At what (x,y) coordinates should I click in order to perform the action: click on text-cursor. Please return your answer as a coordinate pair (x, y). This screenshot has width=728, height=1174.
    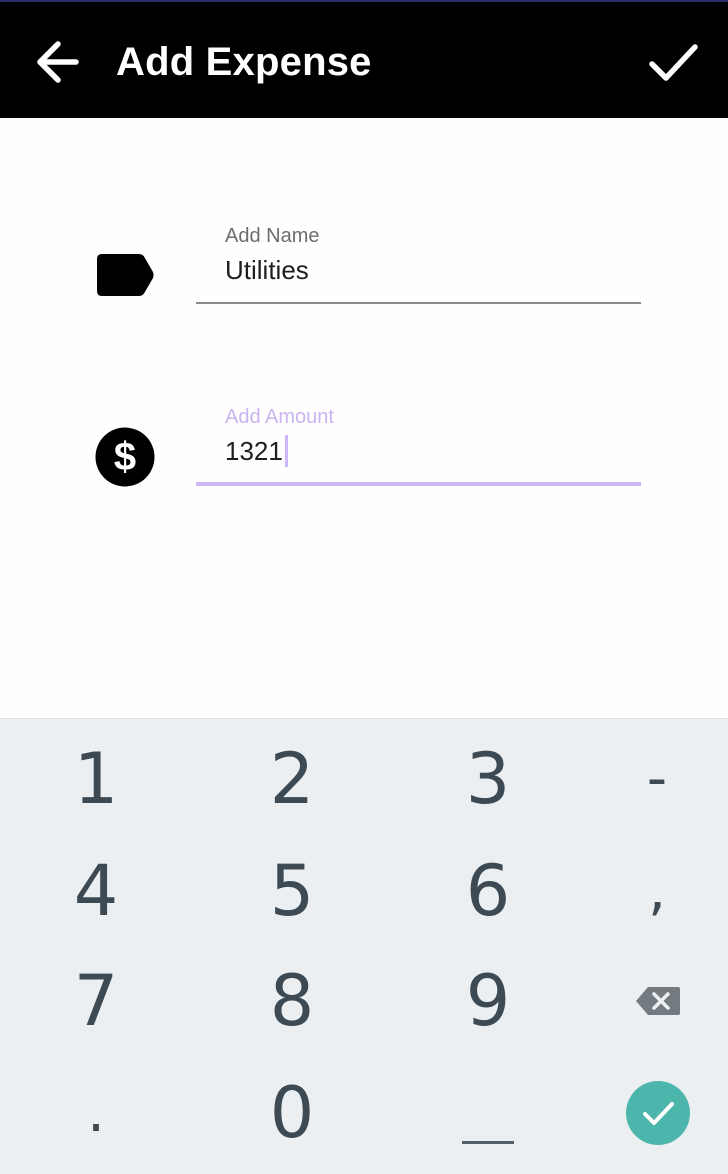
    Looking at the image, I should click on (286, 451).